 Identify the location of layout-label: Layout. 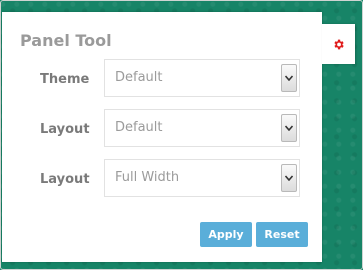
(65, 129).